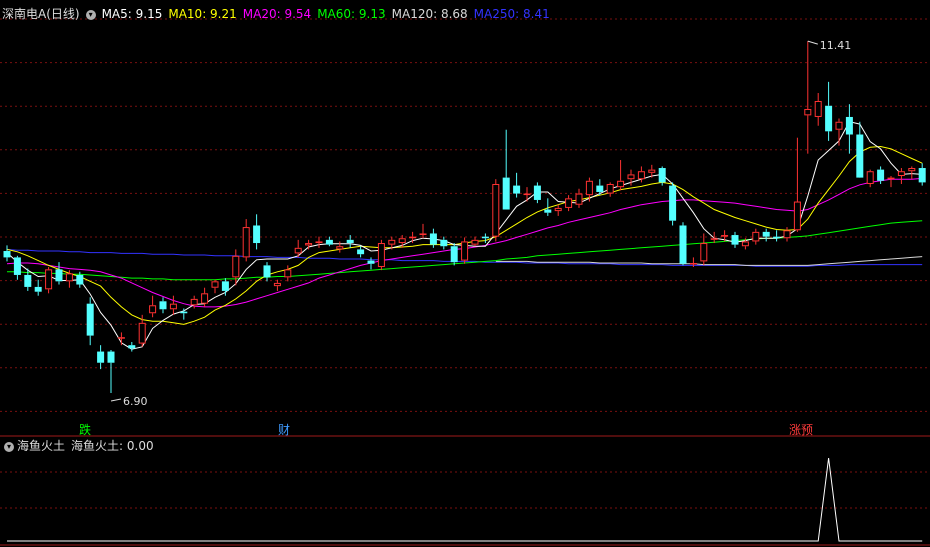 This screenshot has width=930, height=547. I want to click on indicator-legend: ▾ 海鱼火土 海鱼火土: 0.00, so click(78, 446).